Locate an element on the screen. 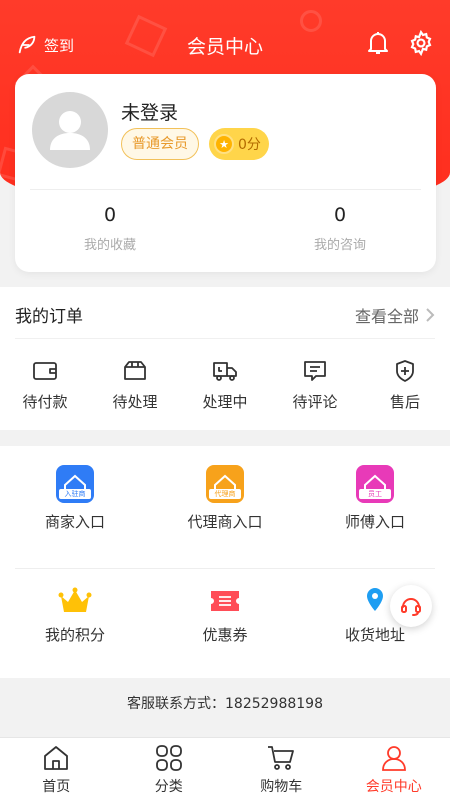 The image size is (450, 800). order-item-label: 待评论 is located at coordinates (315, 402).